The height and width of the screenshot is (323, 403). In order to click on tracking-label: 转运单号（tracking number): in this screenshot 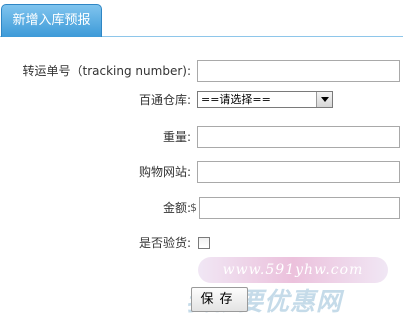, I will do `click(106, 71)`.